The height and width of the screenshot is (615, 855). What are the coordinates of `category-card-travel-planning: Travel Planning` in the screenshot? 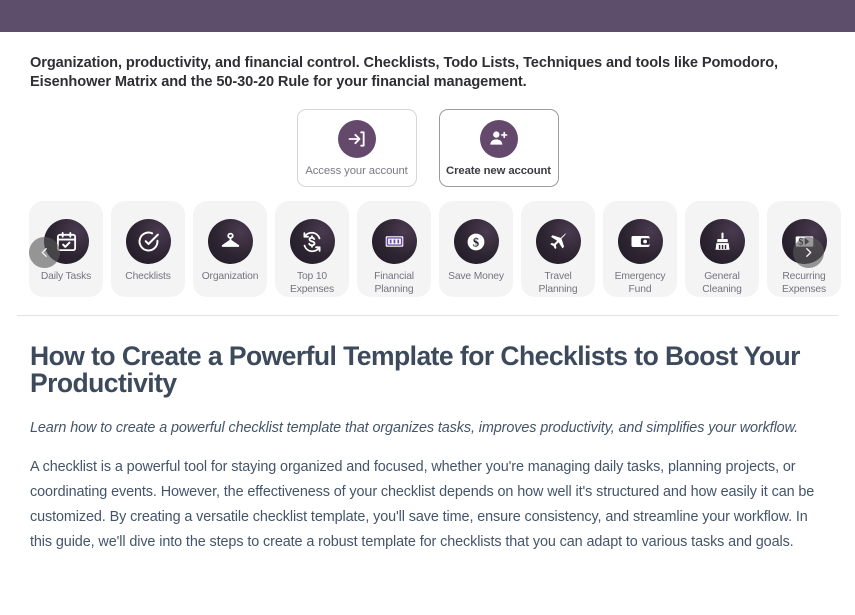 It's located at (558, 249).